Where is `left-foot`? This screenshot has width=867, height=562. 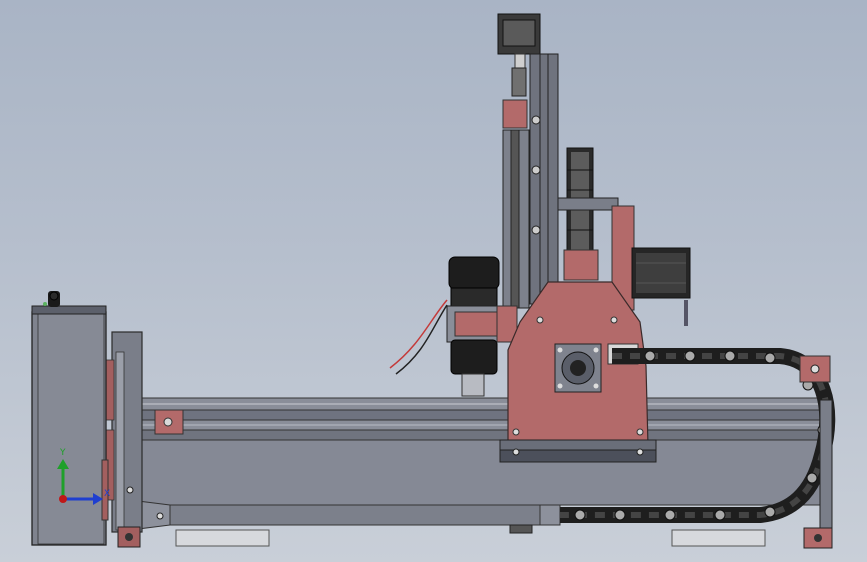 left-foot is located at coordinates (222, 538).